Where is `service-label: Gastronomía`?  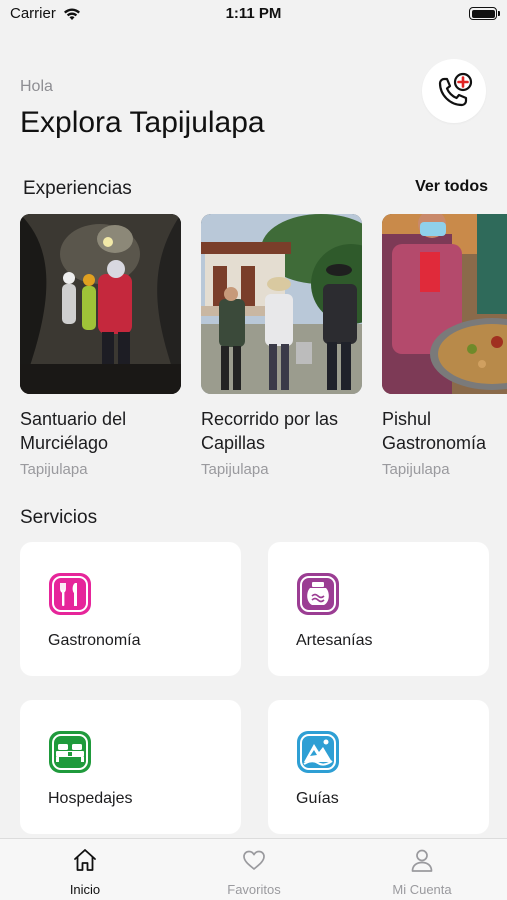 service-label: Gastronomía is located at coordinates (94, 640).